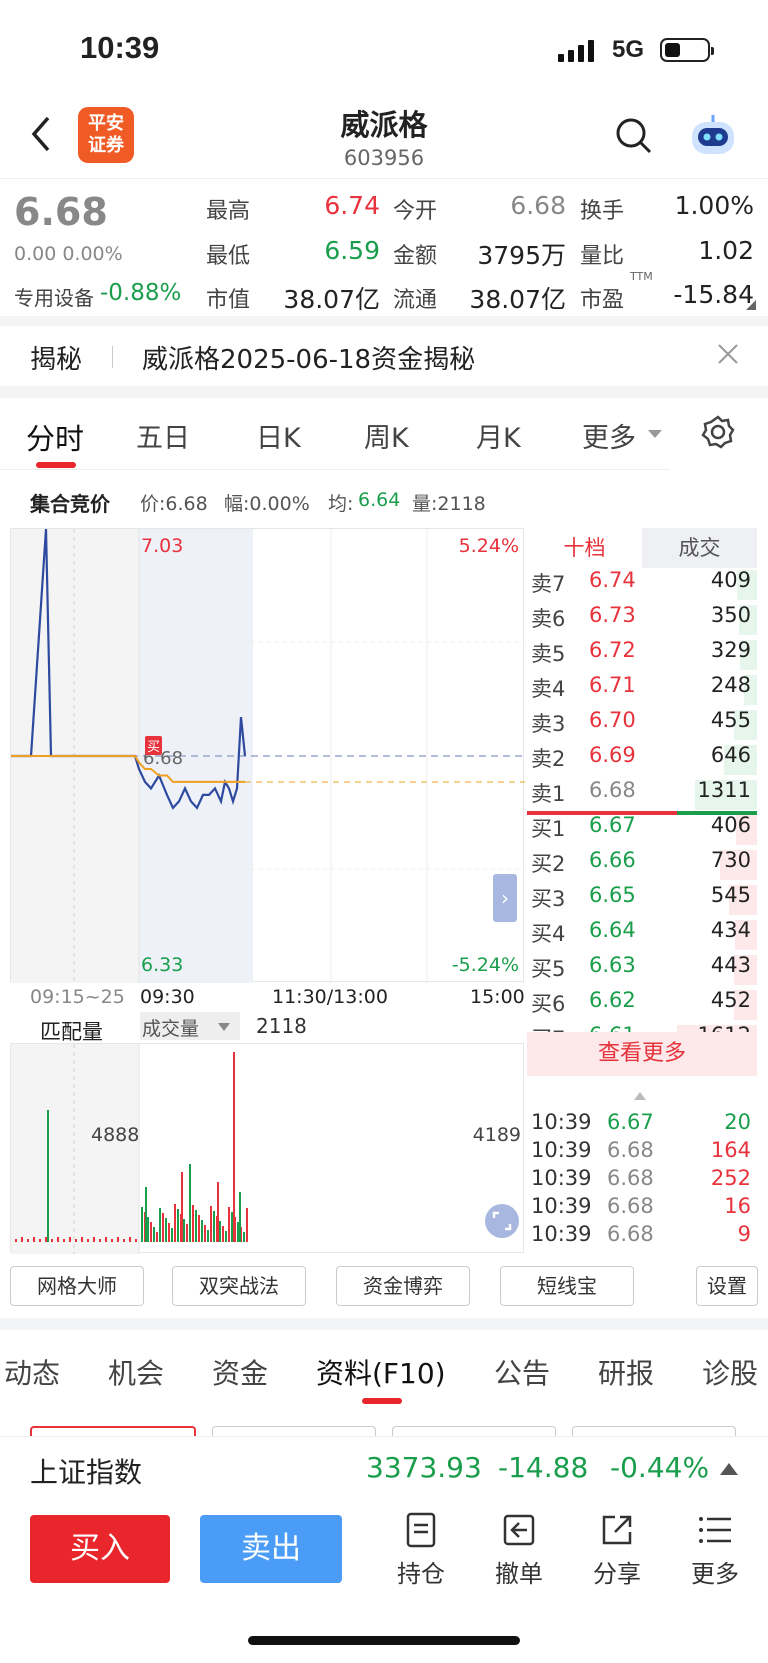 The width and height of the screenshot is (768, 1663). What do you see at coordinates (730, 1150) in the screenshot?
I see `trade-volume: 164` at bounding box center [730, 1150].